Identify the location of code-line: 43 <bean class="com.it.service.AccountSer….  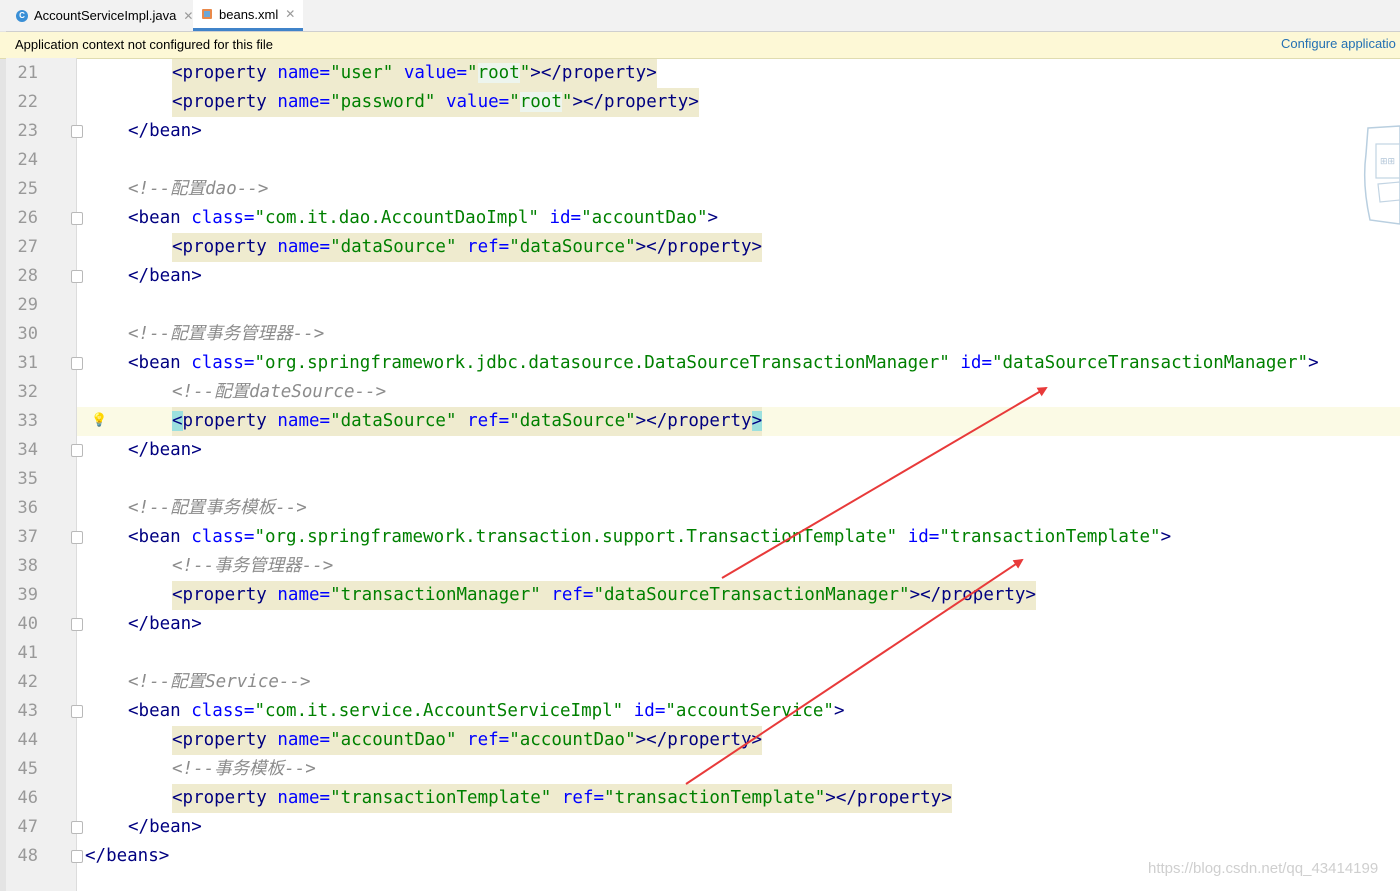
(709, 711).